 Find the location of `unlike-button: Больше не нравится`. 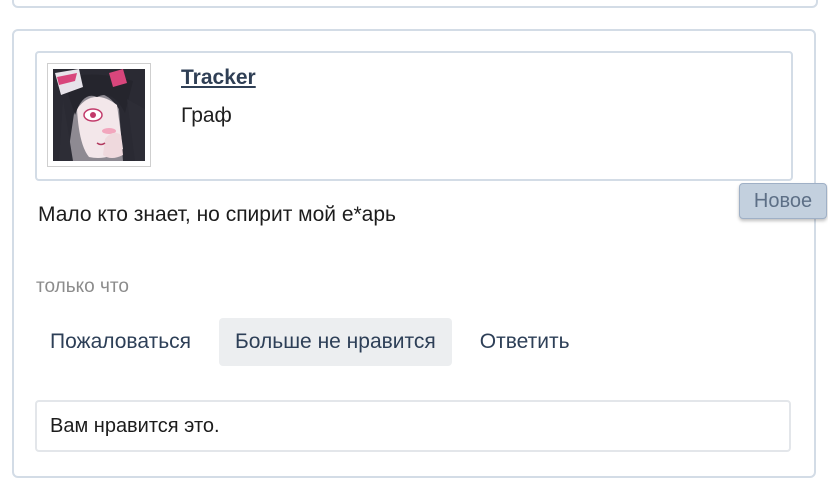

unlike-button: Больше не нравится is located at coordinates (335, 342).